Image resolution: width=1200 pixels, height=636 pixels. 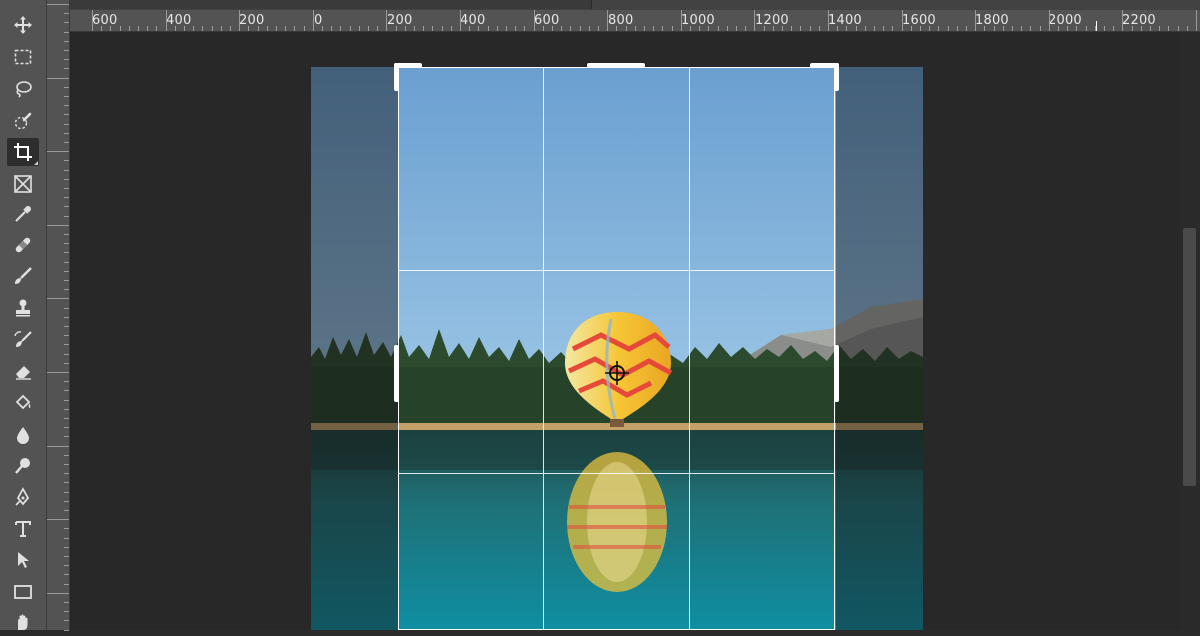 What do you see at coordinates (23, 340) in the screenshot?
I see `history-brush-tool` at bounding box center [23, 340].